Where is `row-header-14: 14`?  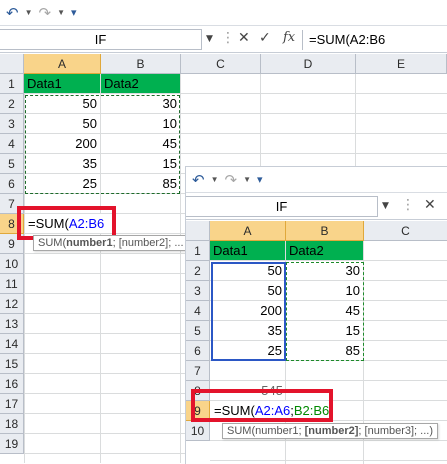 row-header-14: 14 is located at coordinates (12, 344).